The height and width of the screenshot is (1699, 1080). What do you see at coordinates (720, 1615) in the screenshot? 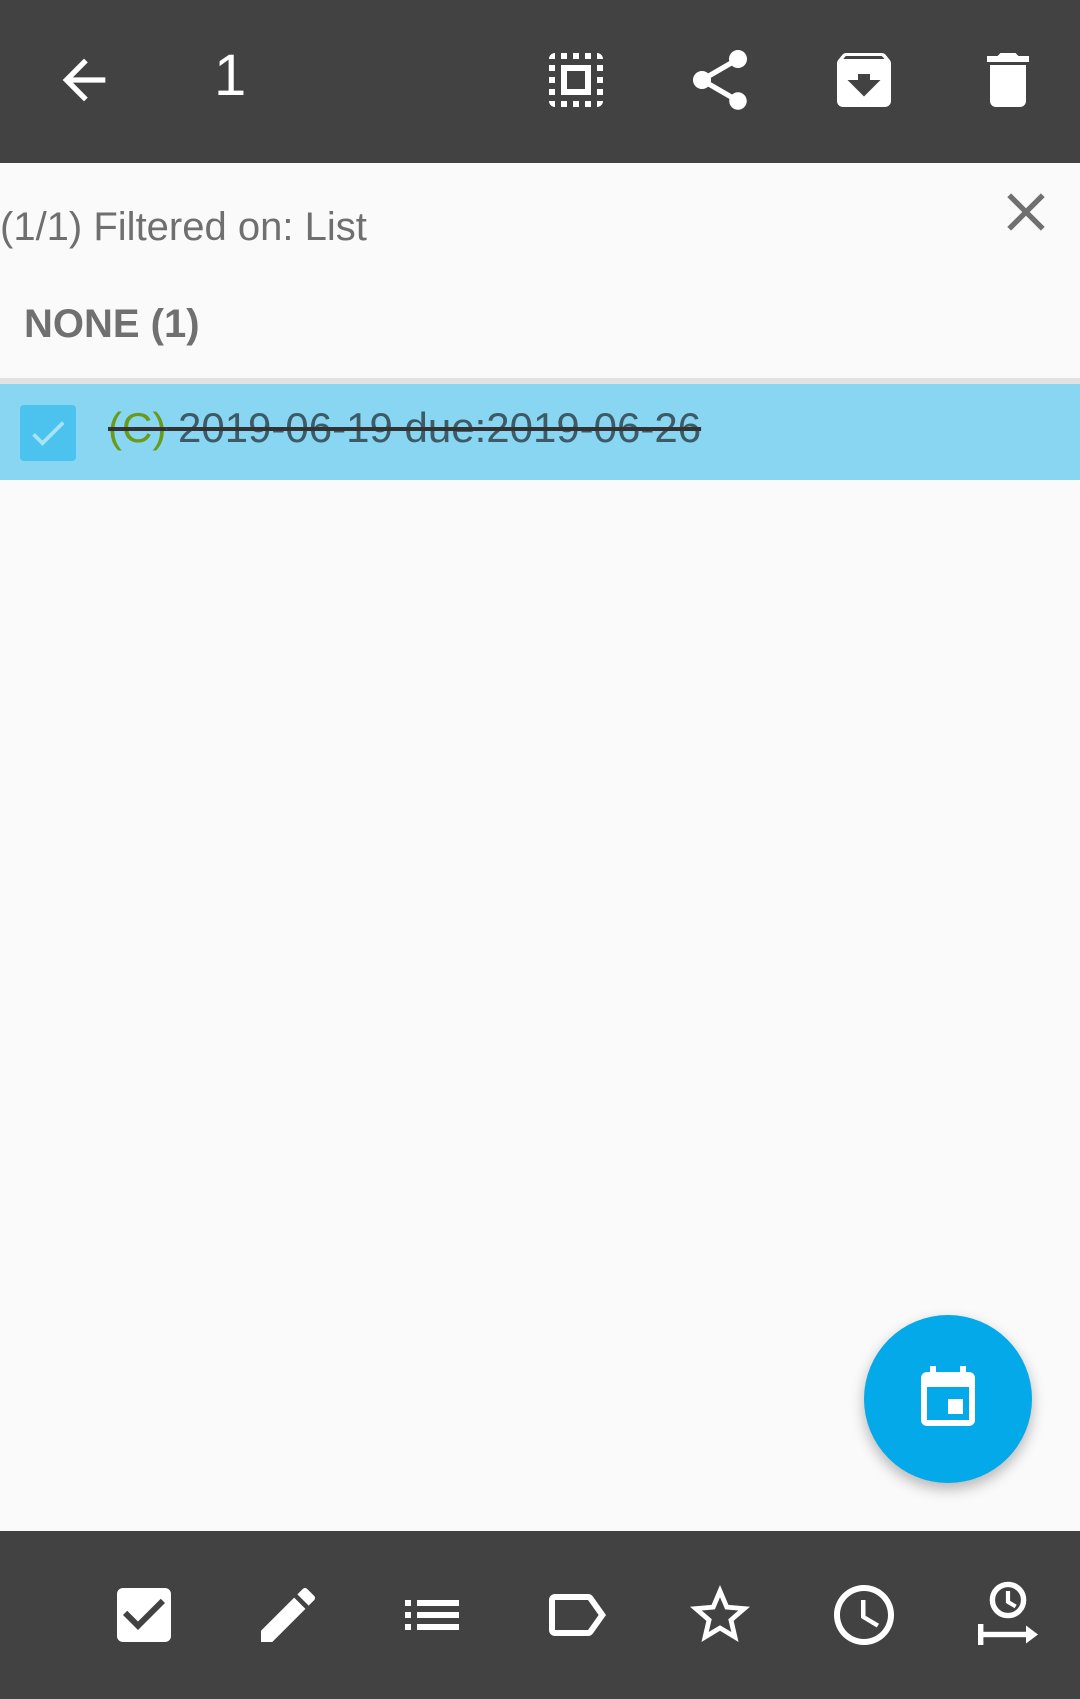
I see `star-icon` at bounding box center [720, 1615].